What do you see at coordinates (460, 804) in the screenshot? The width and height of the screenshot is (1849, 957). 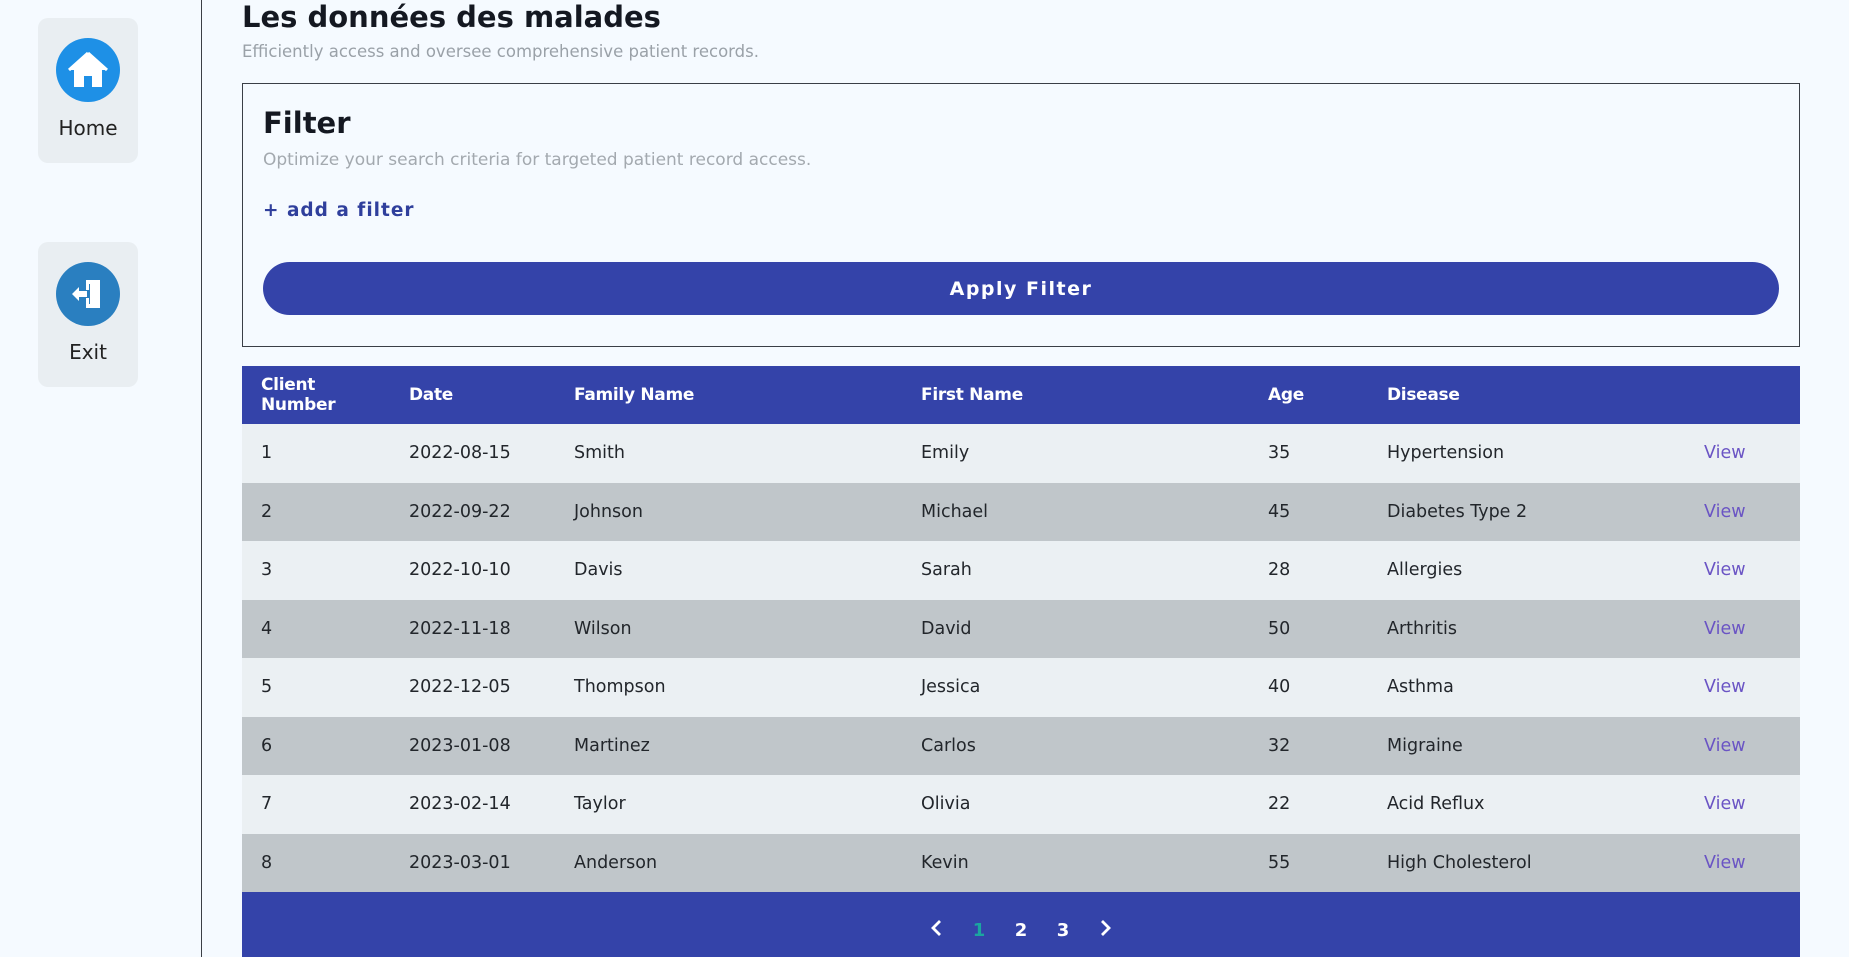 I see `cell-date: 2023-02-14` at bounding box center [460, 804].